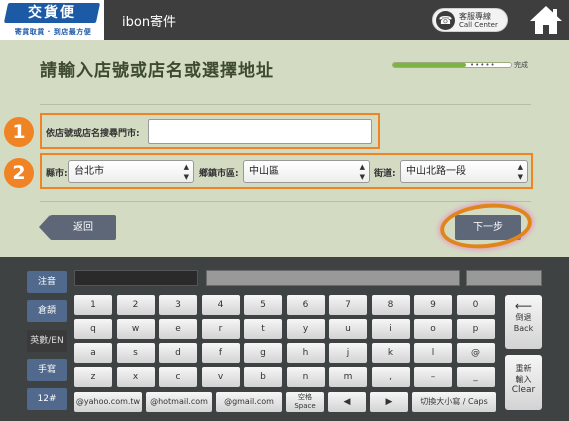 The height and width of the screenshot is (421, 569). I want to click on key-char: m, so click(348, 377).